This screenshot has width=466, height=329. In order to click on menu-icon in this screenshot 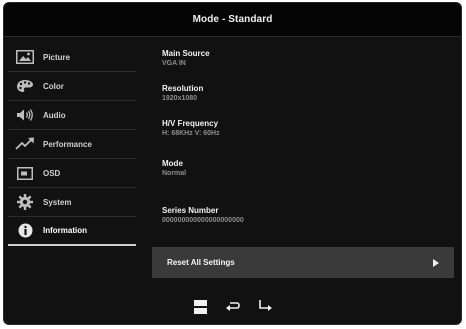, I will do `click(201, 307)`.